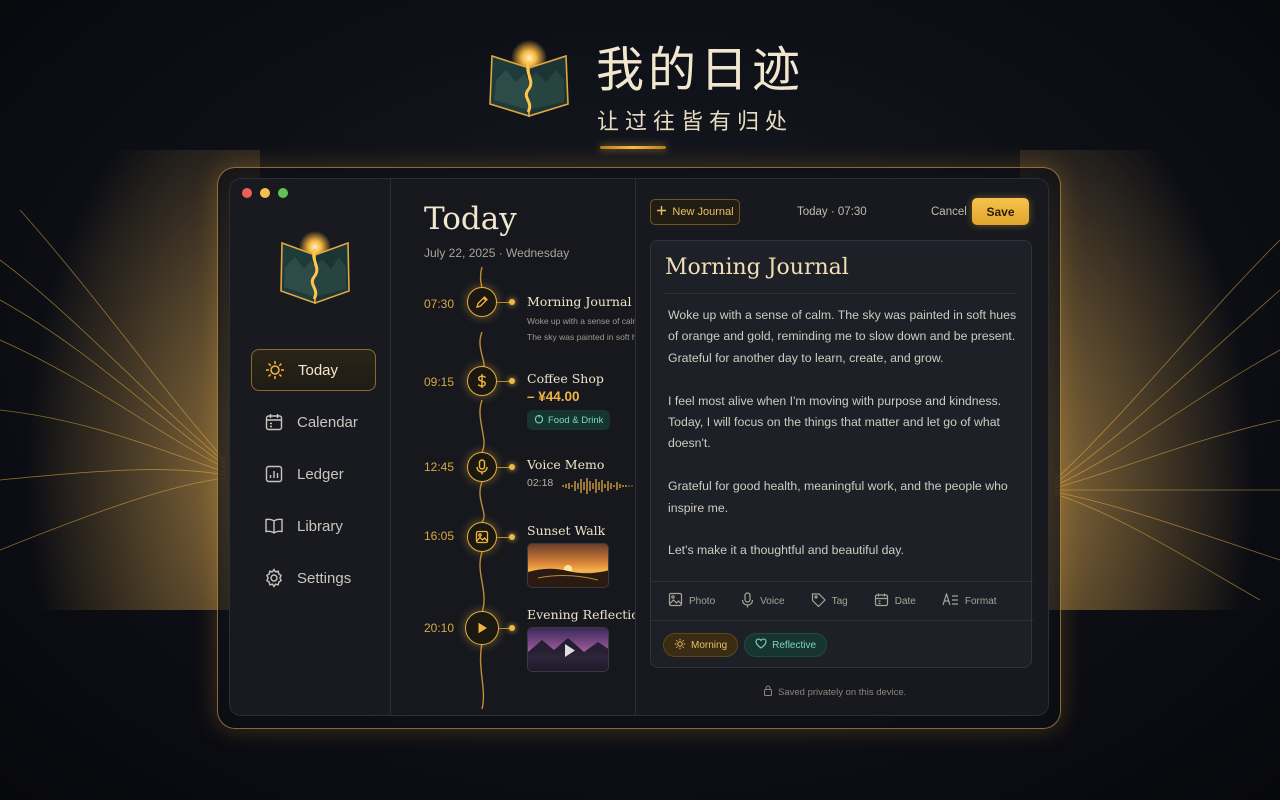 This screenshot has width=1280, height=800. What do you see at coordinates (274, 578) in the screenshot?
I see `gear-icon` at bounding box center [274, 578].